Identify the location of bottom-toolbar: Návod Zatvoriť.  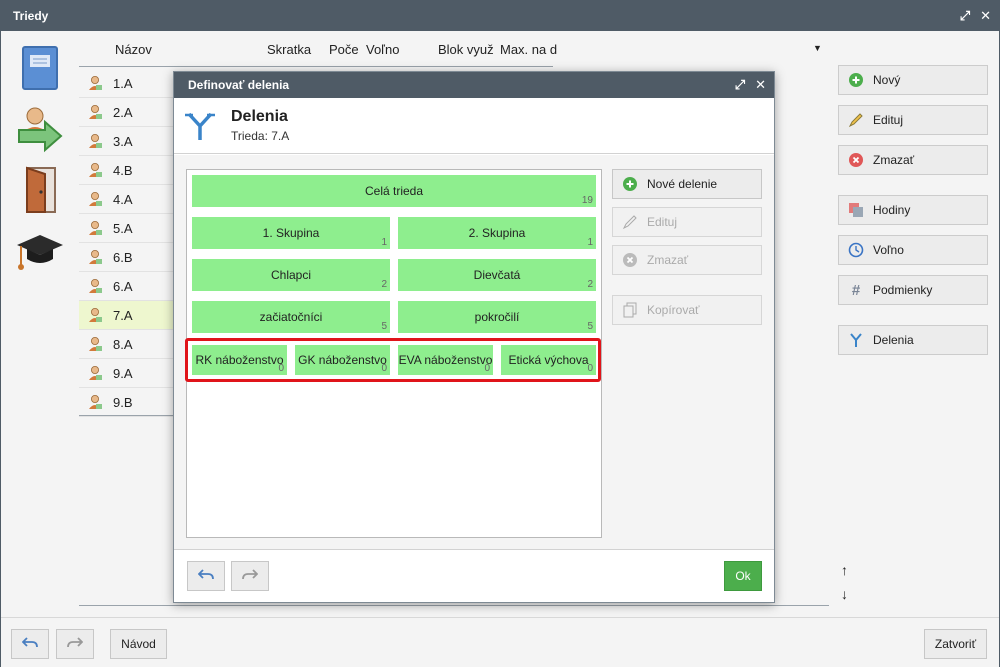
(500, 642).